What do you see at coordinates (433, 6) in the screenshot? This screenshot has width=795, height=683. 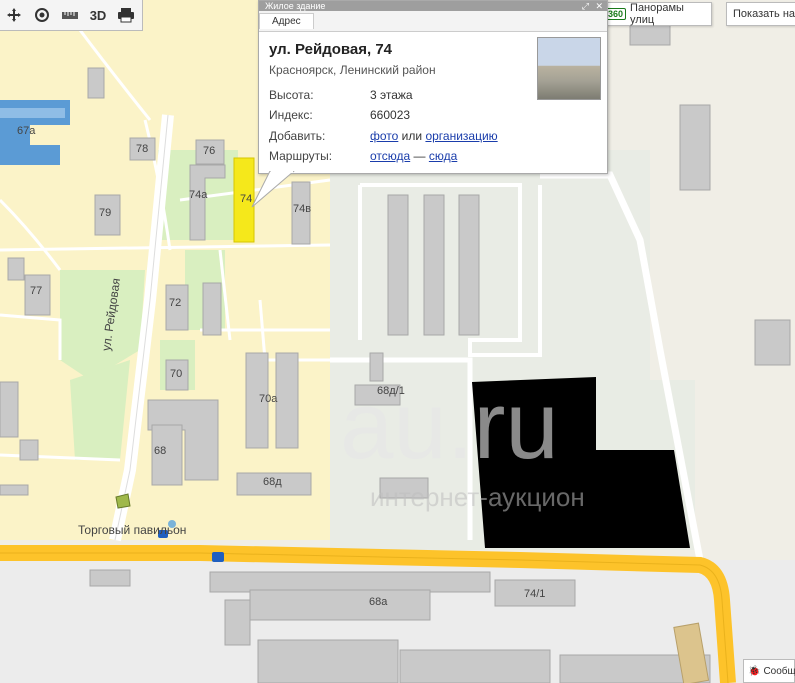 I see `popup-header: Жилое здание ✕ ⤢` at bounding box center [433, 6].